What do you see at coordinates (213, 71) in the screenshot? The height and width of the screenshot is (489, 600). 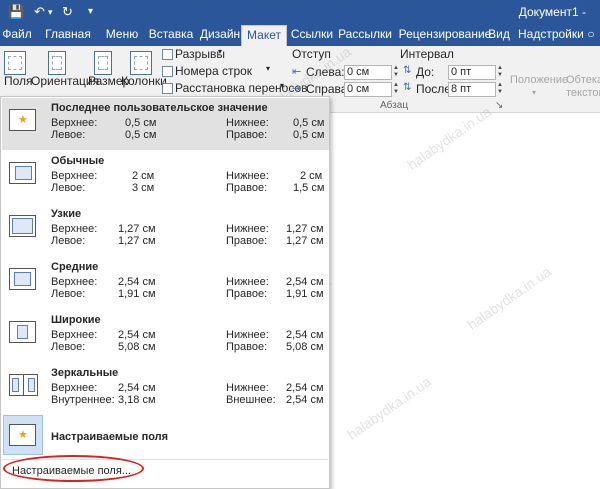 I see `line-numbers-button: Номера строк` at bounding box center [213, 71].